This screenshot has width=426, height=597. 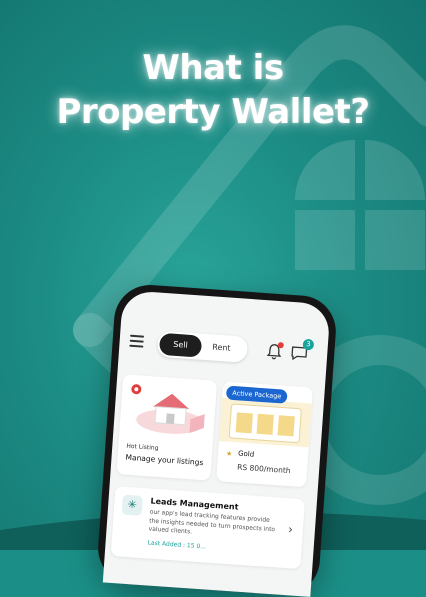 I want to click on package-price: RS 800/month, so click(x=263, y=469).